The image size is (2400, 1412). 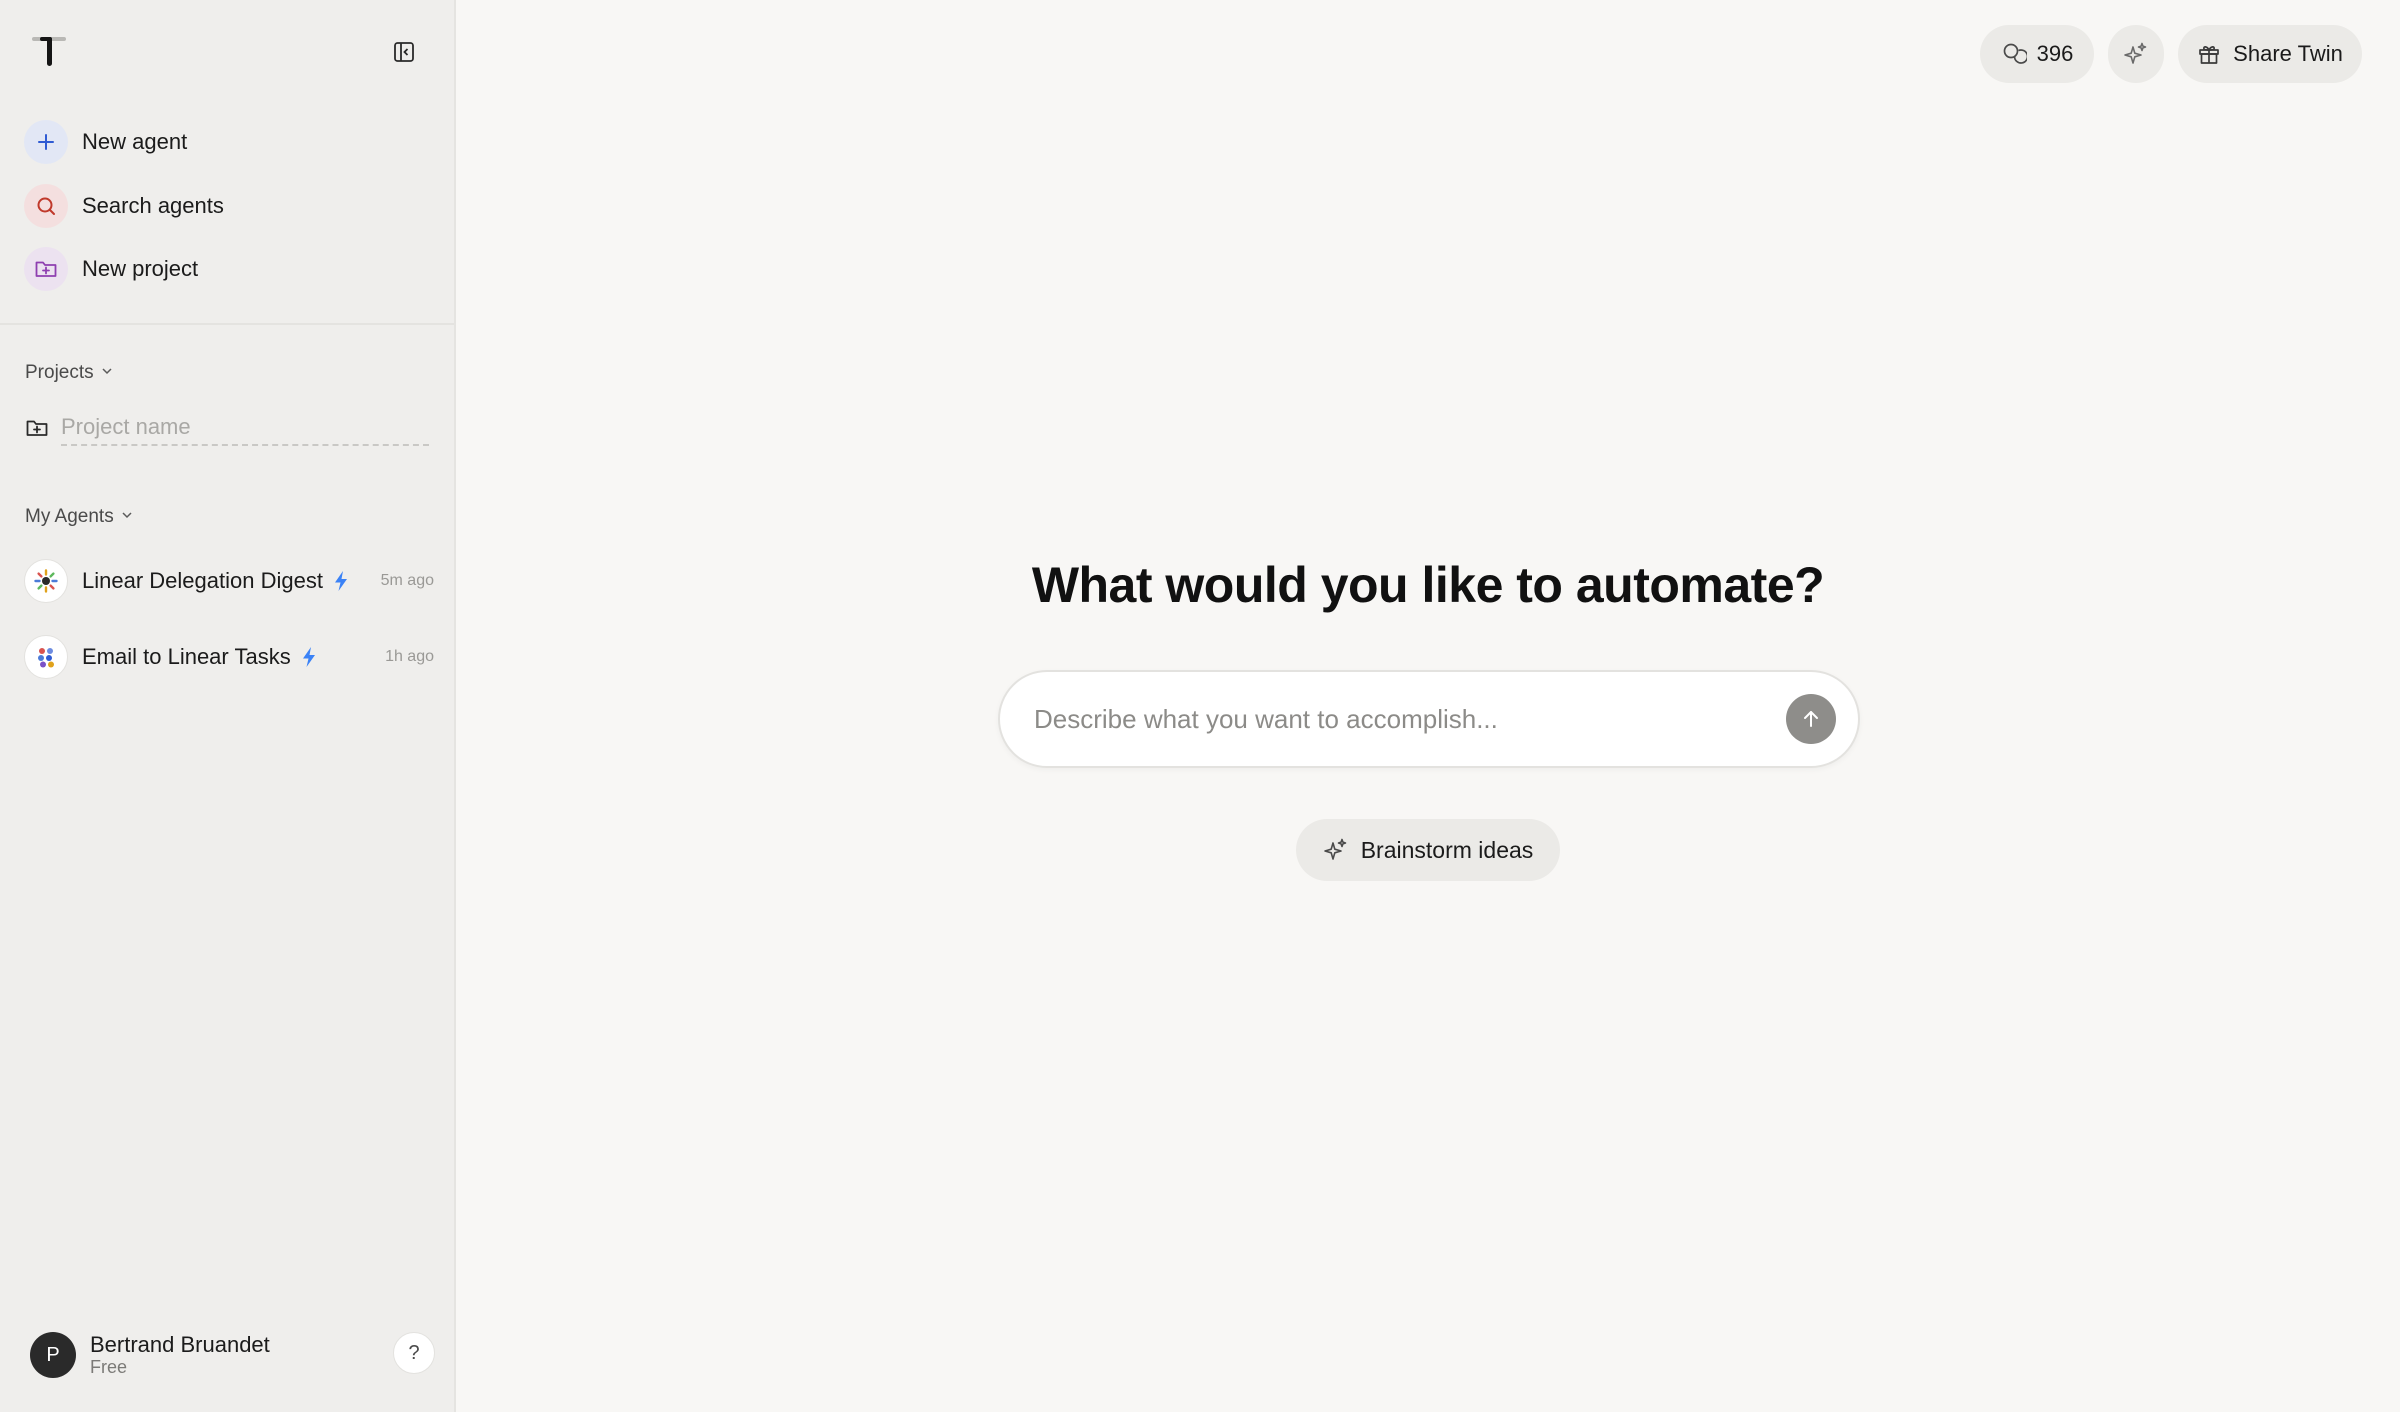 What do you see at coordinates (2288, 53) in the screenshot?
I see `share-twin-label: Share Twin` at bounding box center [2288, 53].